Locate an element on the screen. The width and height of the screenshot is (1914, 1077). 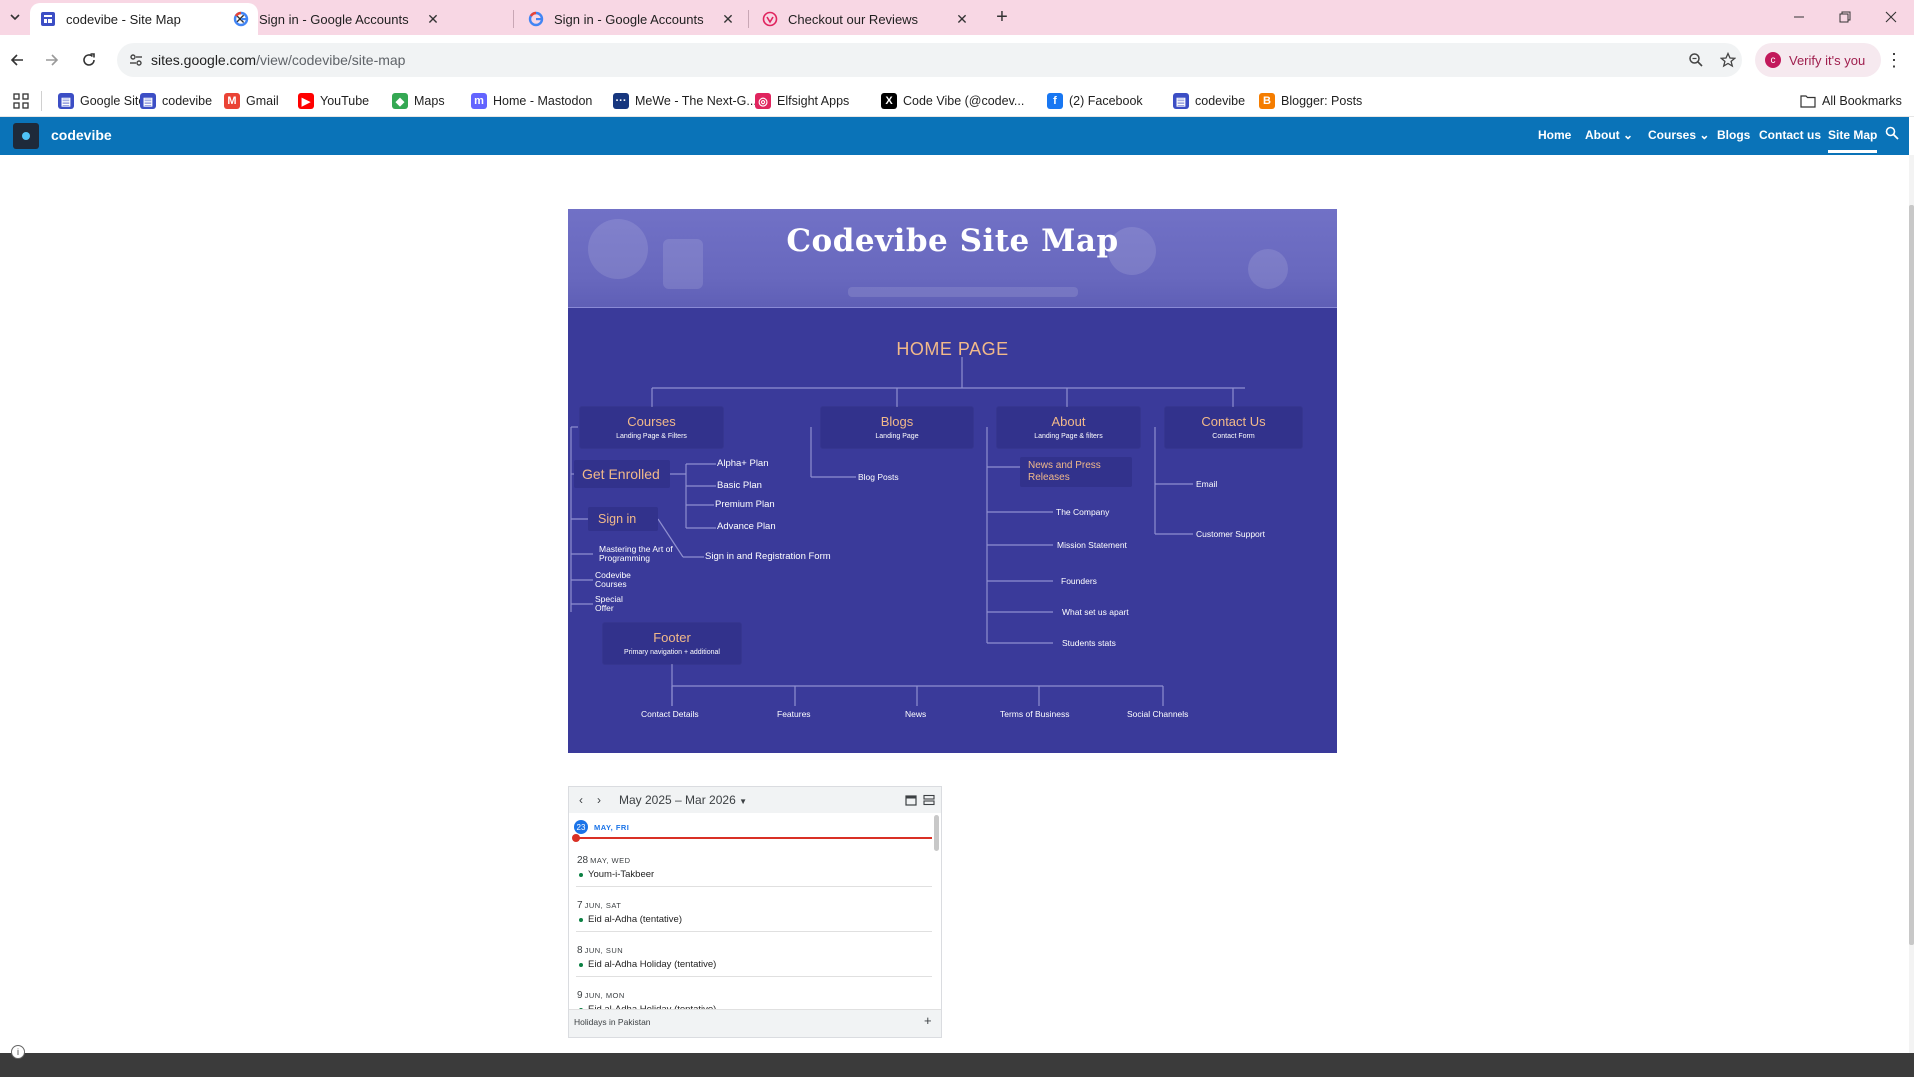
add-calendar-plus-icon: + is located at coordinates (928, 1020).